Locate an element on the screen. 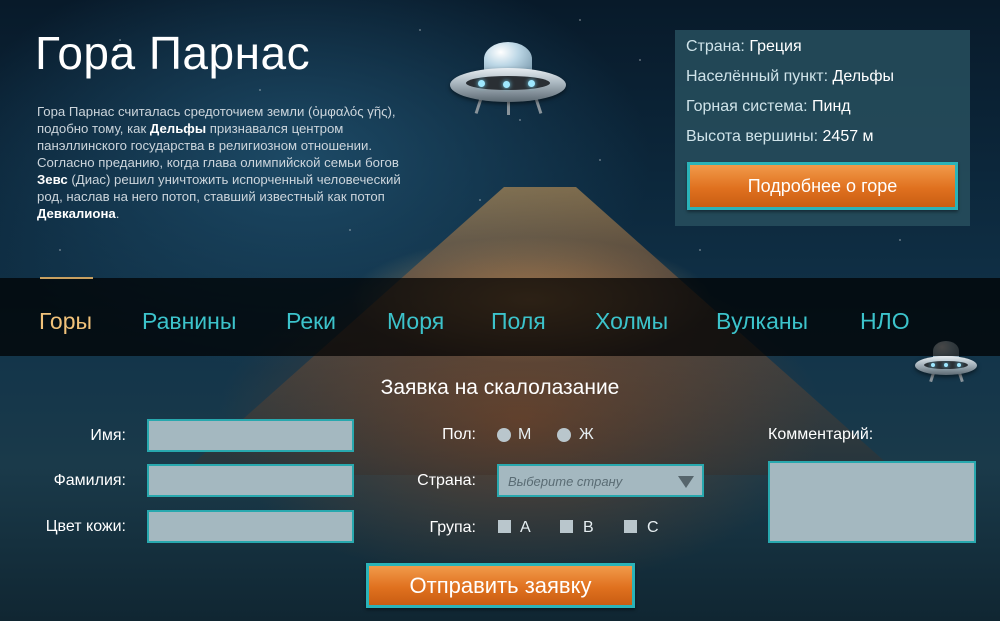 This screenshot has height=621, width=1000. country-select-placeholder: Выберите страну is located at coordinates (565, 481).